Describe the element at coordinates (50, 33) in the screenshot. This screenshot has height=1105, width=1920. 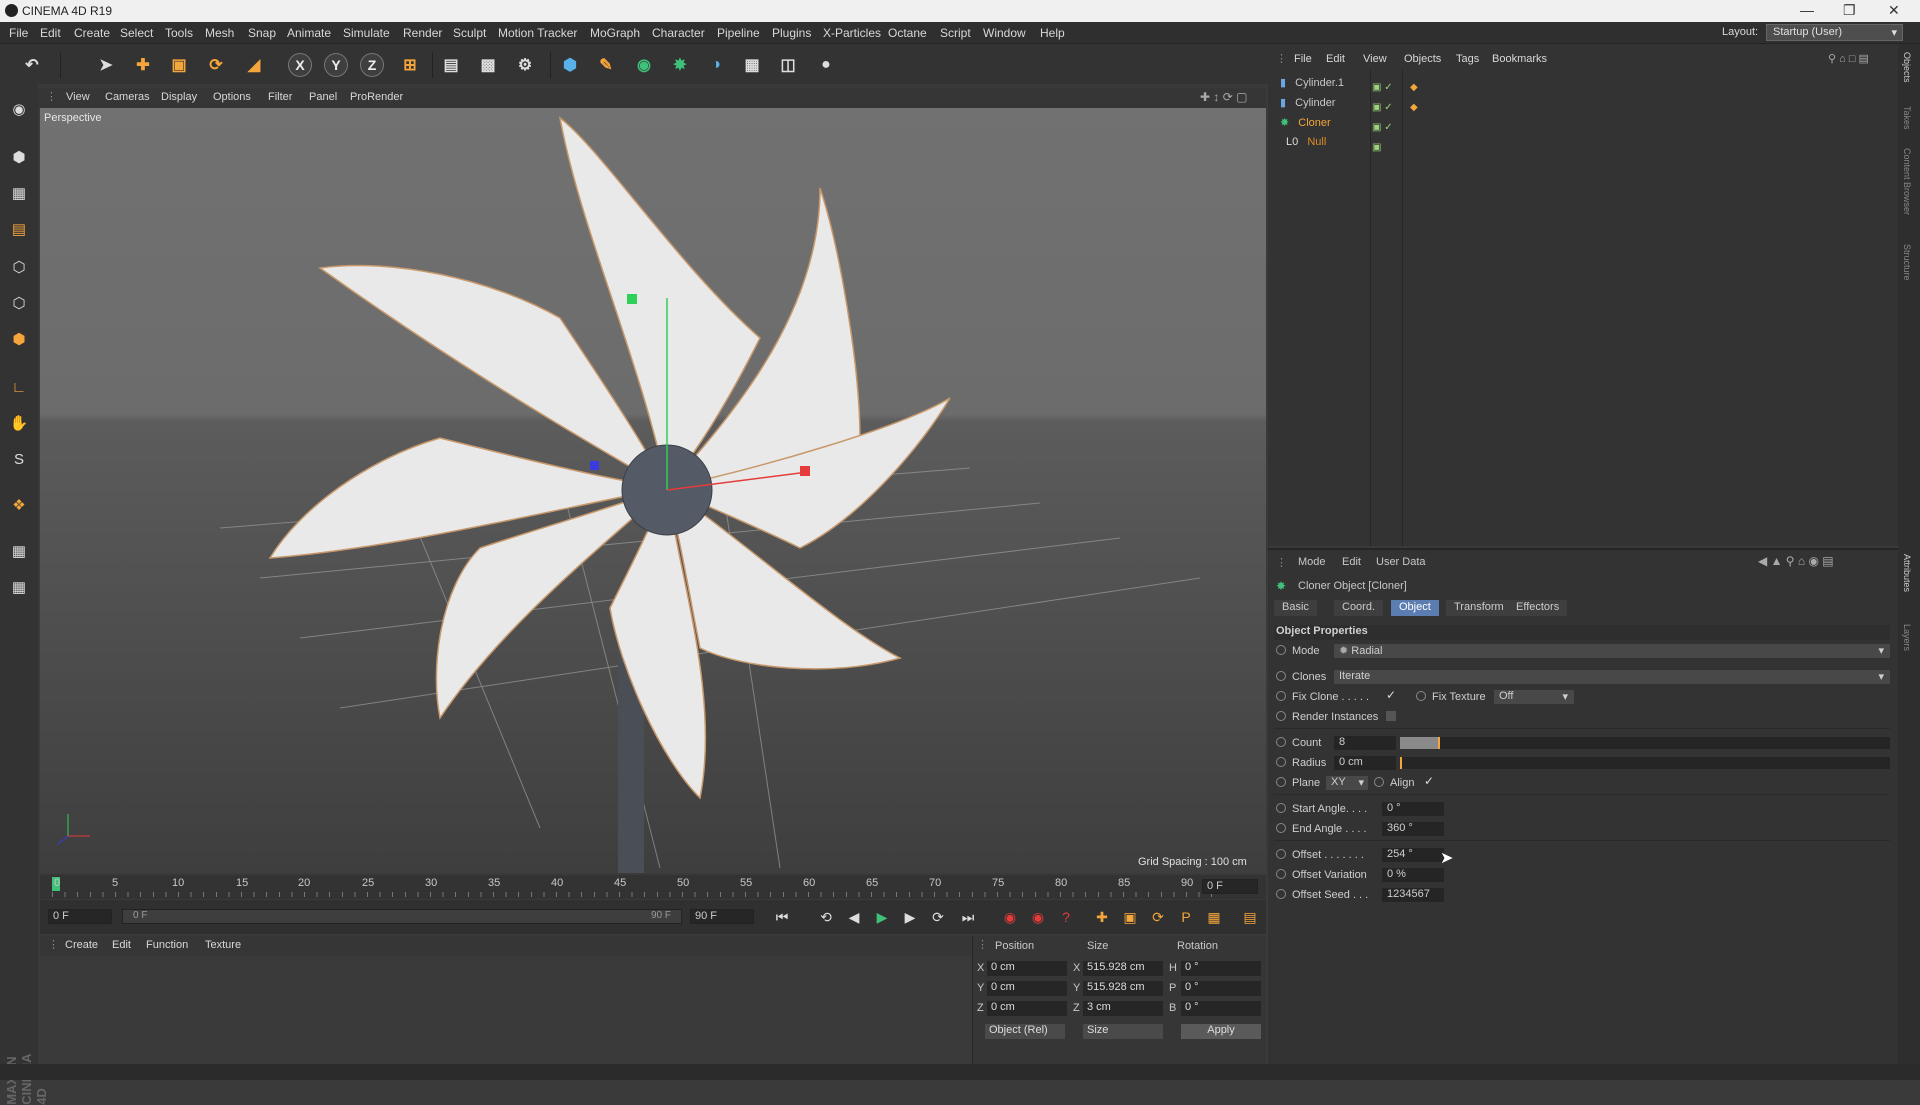
I see `menu-edit: Edit` at that location.